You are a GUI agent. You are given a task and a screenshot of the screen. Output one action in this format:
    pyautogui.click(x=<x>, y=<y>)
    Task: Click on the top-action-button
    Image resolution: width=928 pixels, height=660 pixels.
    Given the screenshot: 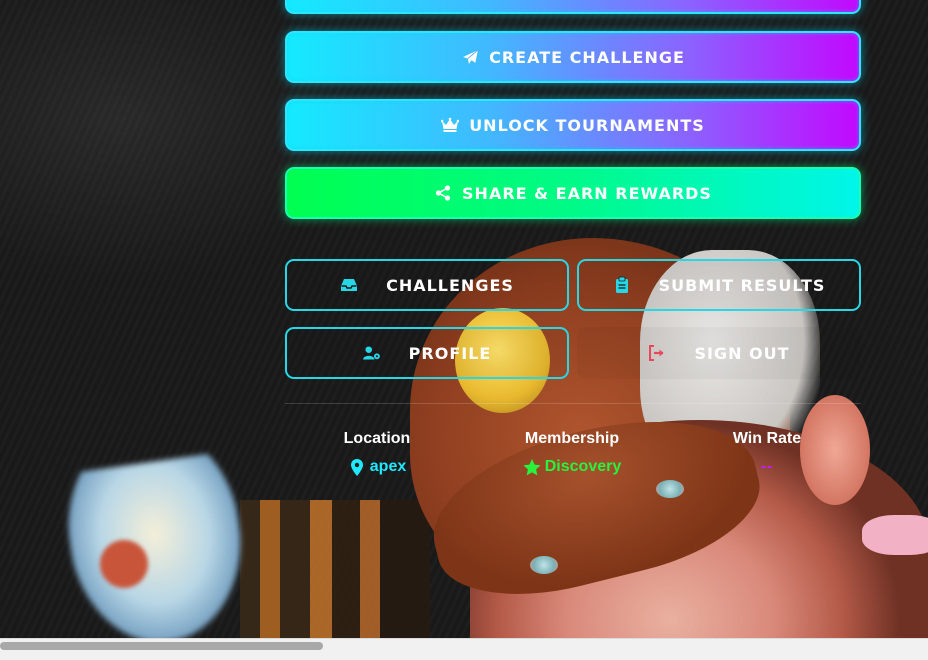 What is the action you would take?
    pyautogui.click(x=573, y=7)
    